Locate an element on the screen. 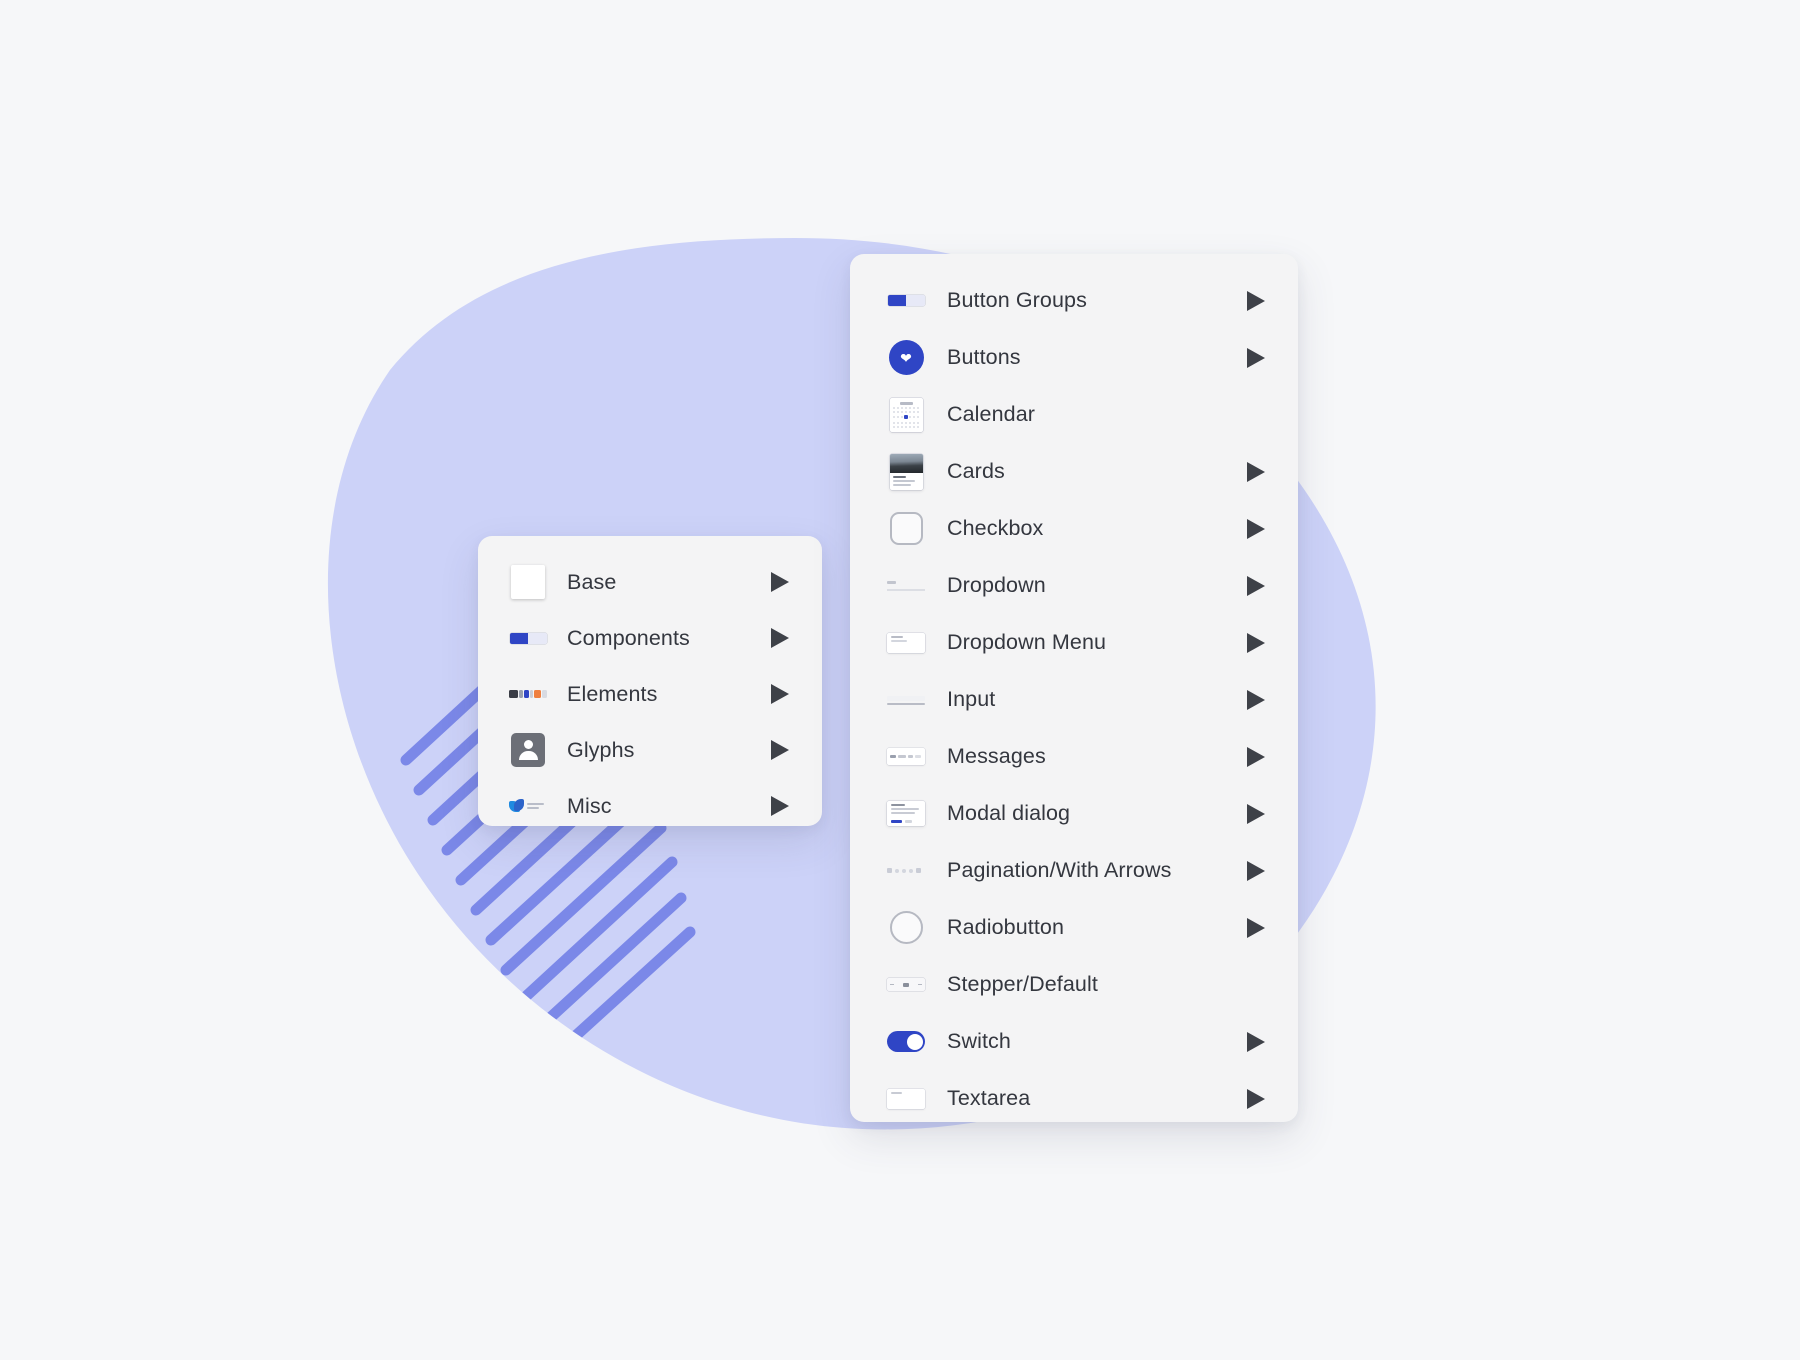 This screenshot has width=1800, height=1360. menu-item-misc: Misc is located at coordinates (650, 806).